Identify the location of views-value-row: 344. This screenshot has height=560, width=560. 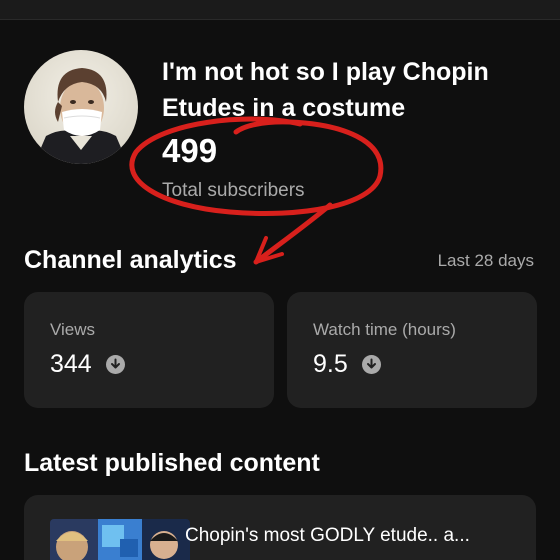
(87, 364).